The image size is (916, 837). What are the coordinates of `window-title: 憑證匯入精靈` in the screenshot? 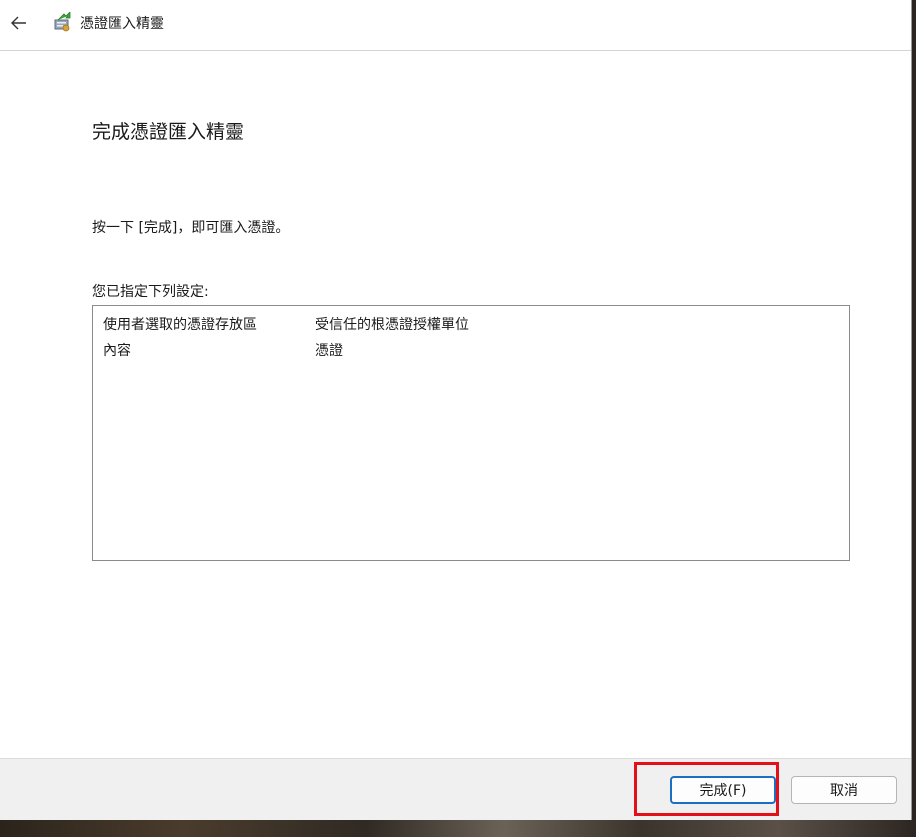 It's located at (122, 24).